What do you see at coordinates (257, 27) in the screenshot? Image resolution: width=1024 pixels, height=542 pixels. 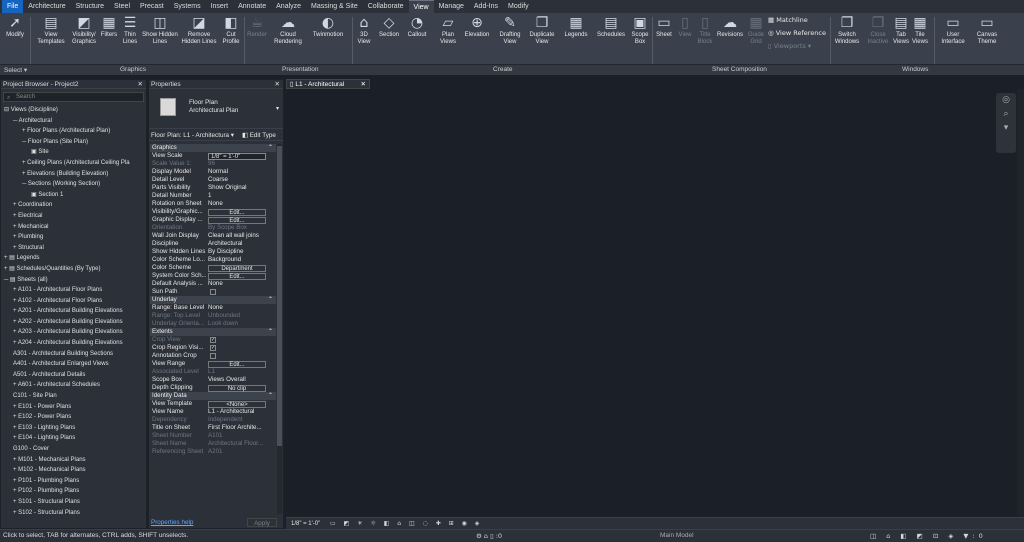 I see `render-button: ☕ Render` at bounding box center [257, 27].